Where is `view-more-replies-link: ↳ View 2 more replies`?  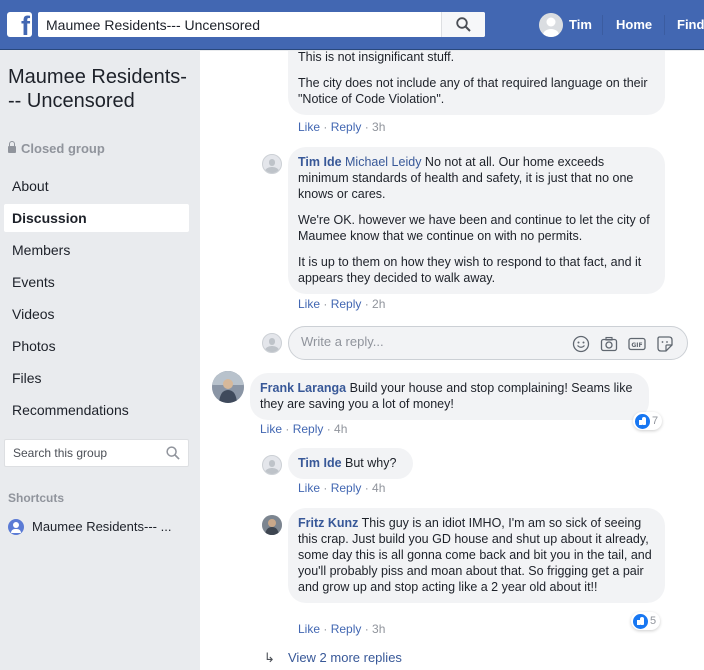 view-more-replies-link: ↳ View 2 more replies is located at coordinates (333, 658).